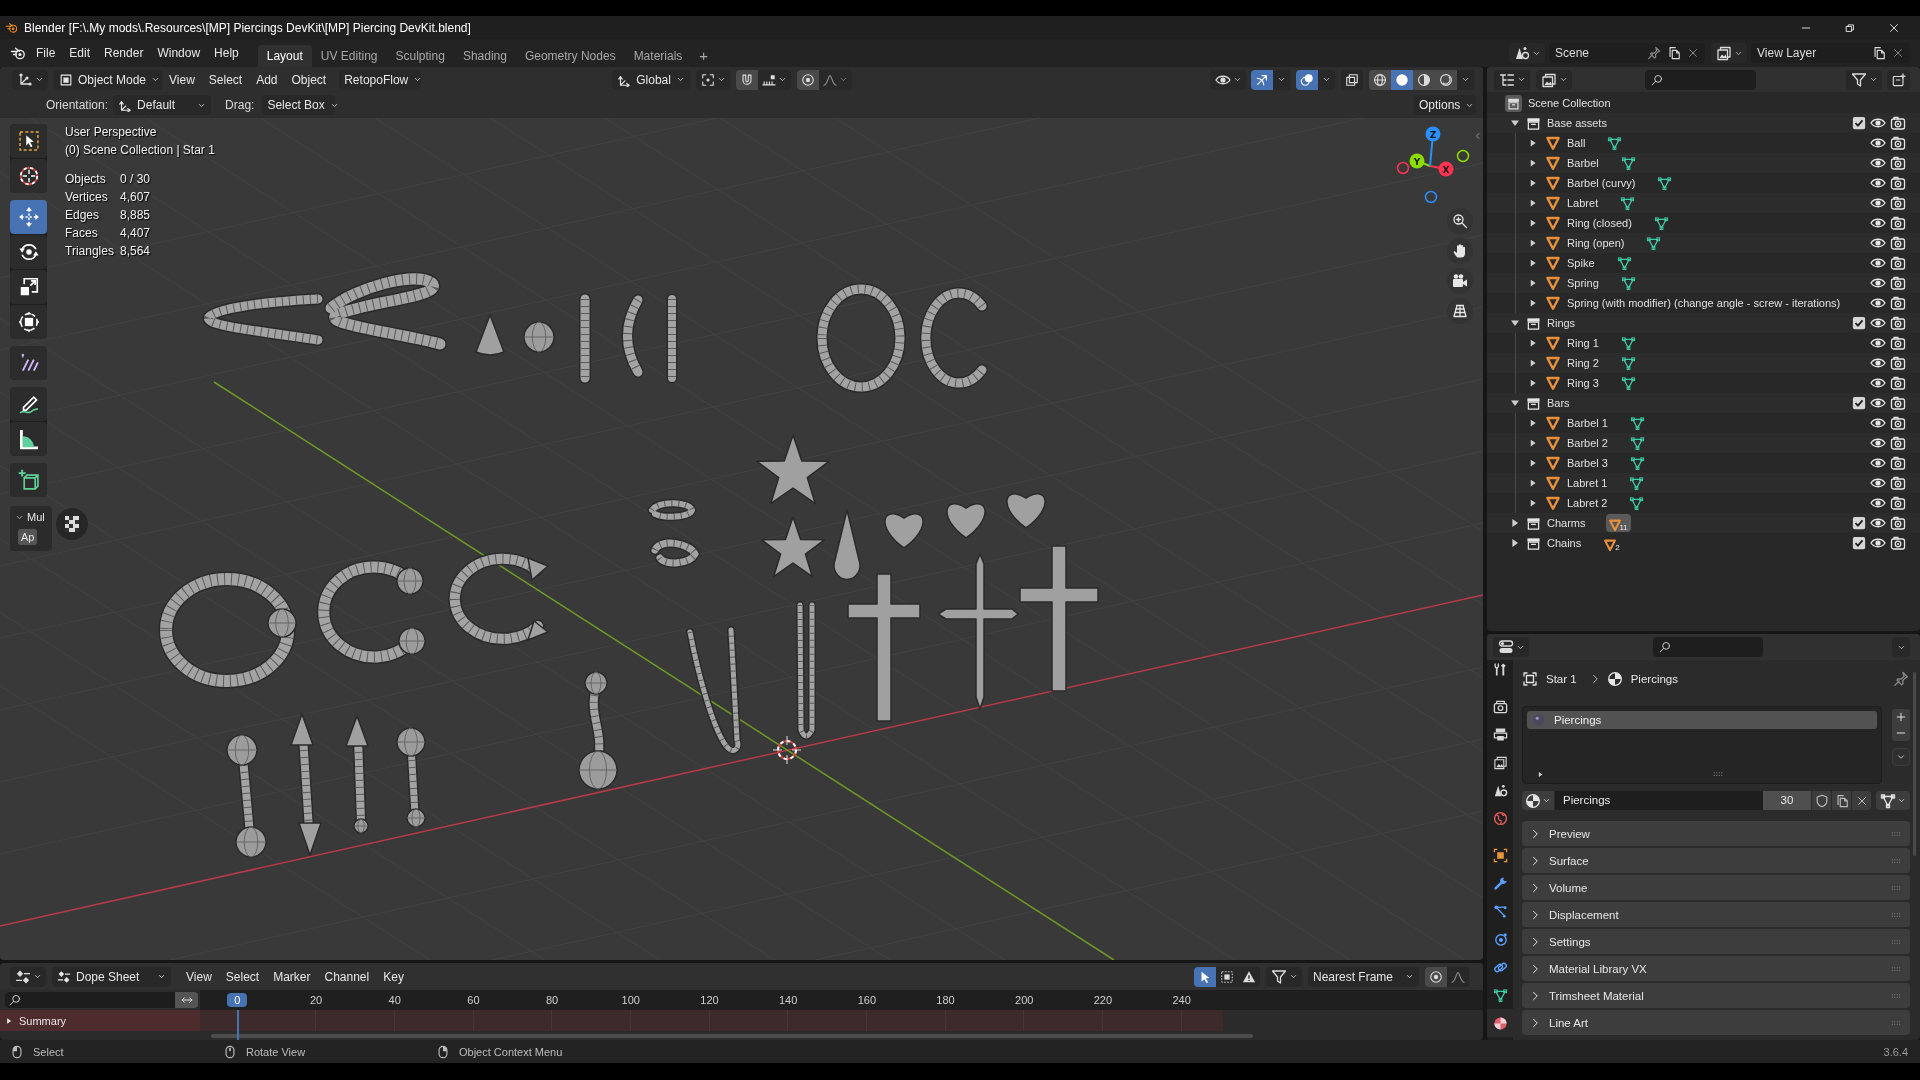  I want to click on object-name: Spring (with modifier) (change angle - screw - iterations), so click(1704, 303).